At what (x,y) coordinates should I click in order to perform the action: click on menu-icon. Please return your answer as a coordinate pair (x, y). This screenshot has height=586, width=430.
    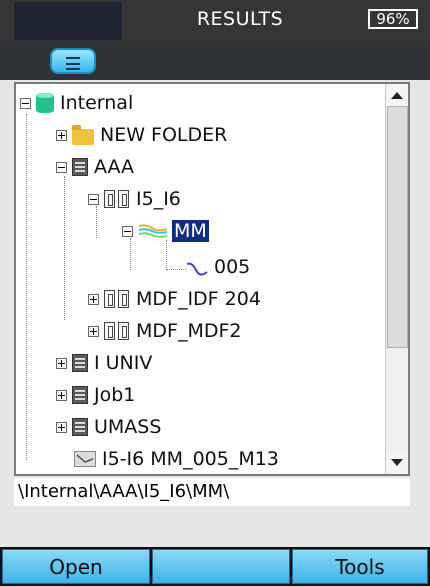
    Looking at the image, I should click on (73, 63).